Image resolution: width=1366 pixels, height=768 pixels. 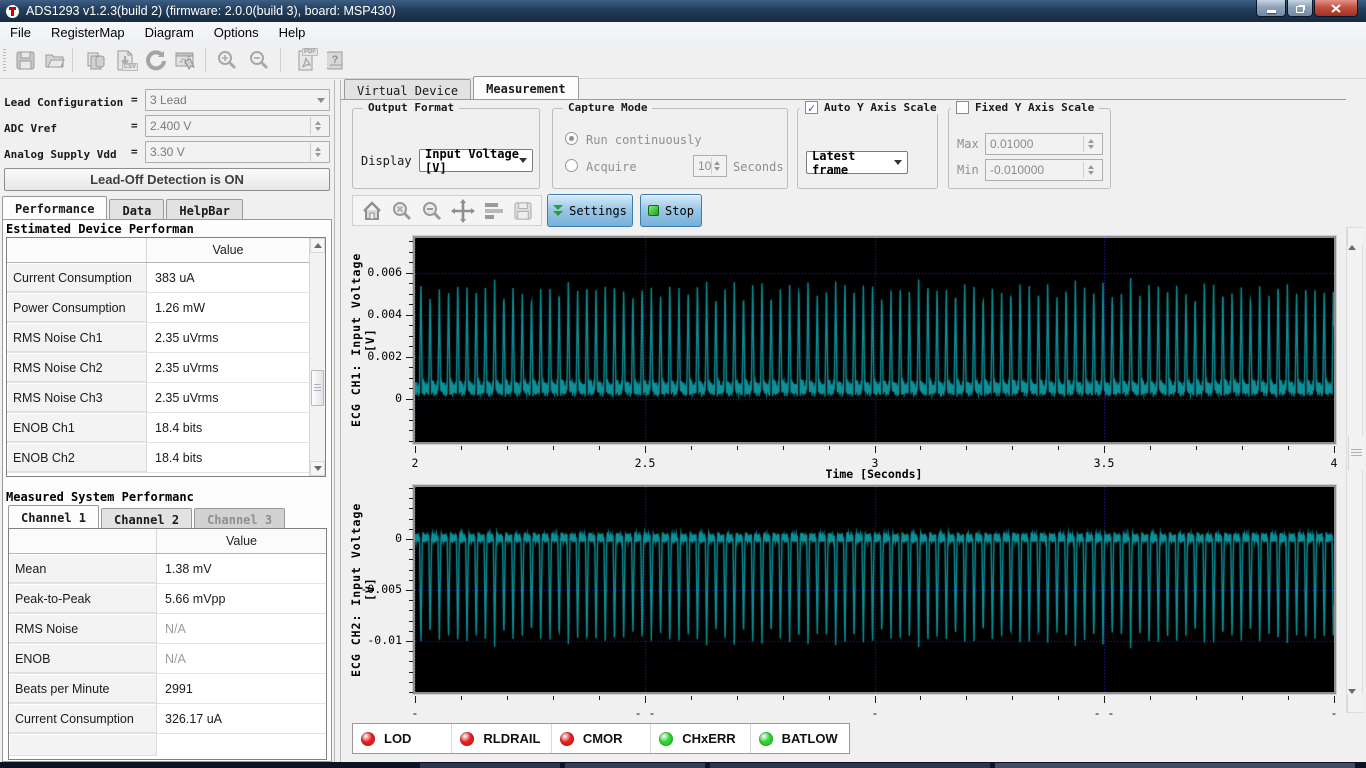 What do you see at coordinates (237, 152) in the screenshot?
I see `analog-vdd-spinner: 3.30 V` at bounding box center [237, 152].